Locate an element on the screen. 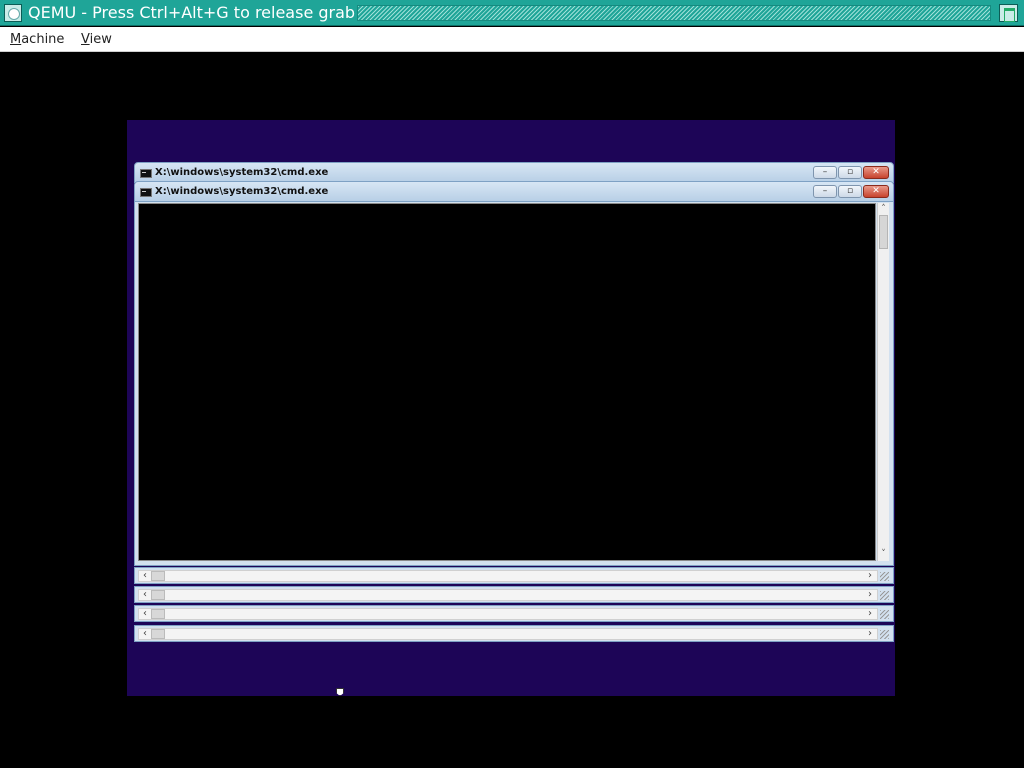 The width and height of the screenshot is (1024, 768). titlebar-drag-area is located at coordinates (674, 13).